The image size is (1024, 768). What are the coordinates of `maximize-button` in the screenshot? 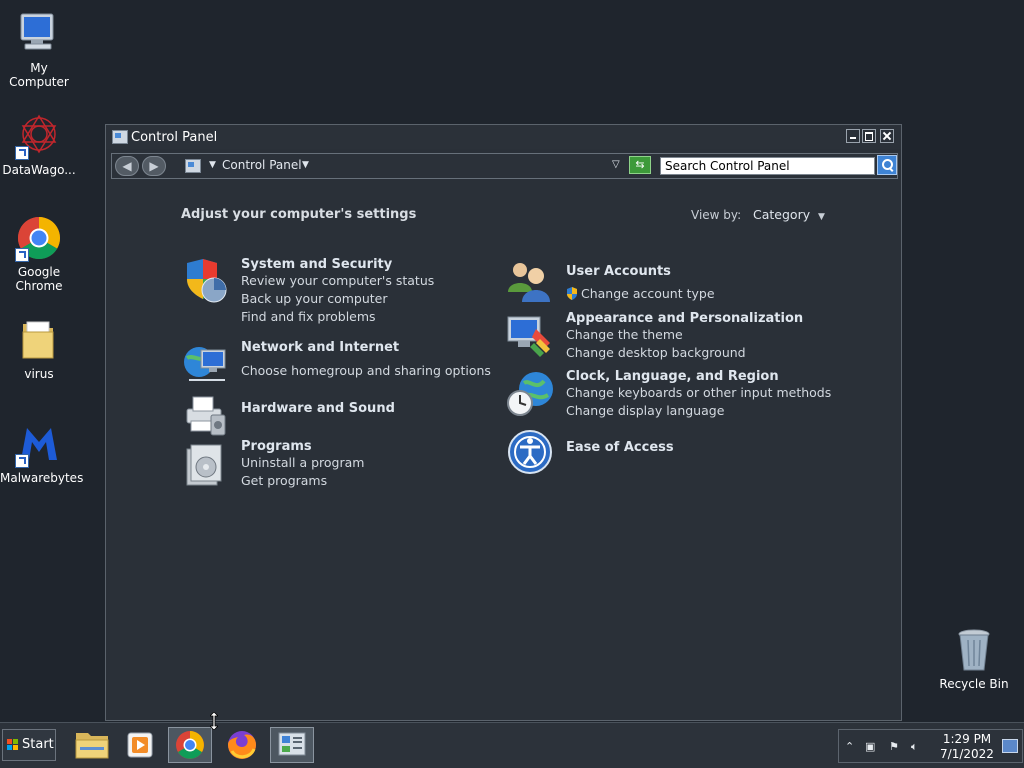 It's located at (869, 136).